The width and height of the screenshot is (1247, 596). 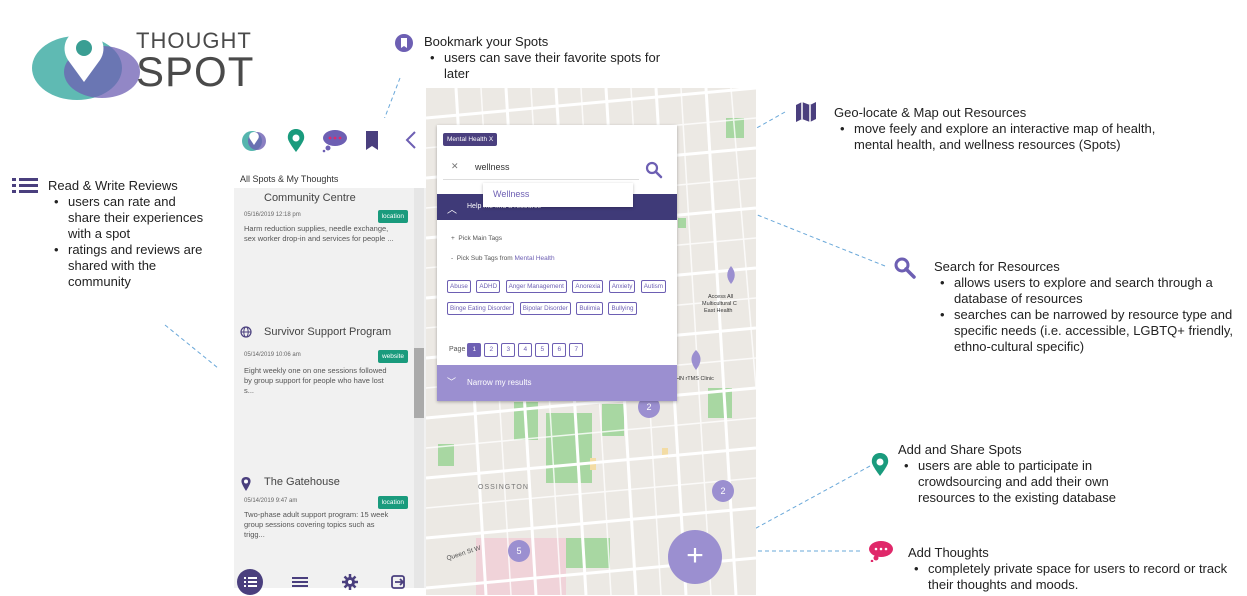 What do you see at coordinates (588, 286) in the screenshot?
I see `tag-anorexia: Anorexia` at bounding box center [588, 286].